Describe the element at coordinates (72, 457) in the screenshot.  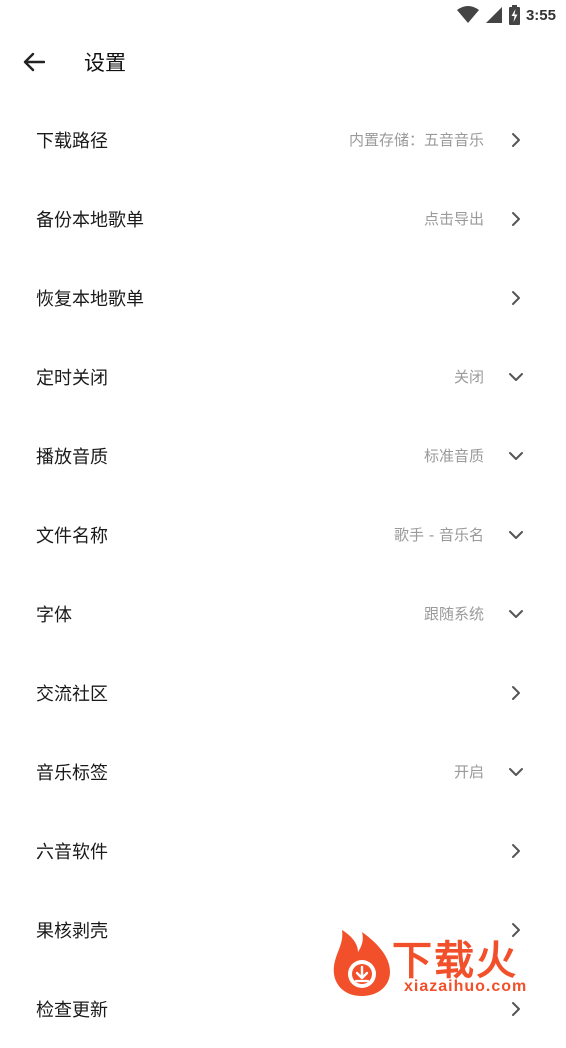
I see `setting-label: 播放音质` at that location.